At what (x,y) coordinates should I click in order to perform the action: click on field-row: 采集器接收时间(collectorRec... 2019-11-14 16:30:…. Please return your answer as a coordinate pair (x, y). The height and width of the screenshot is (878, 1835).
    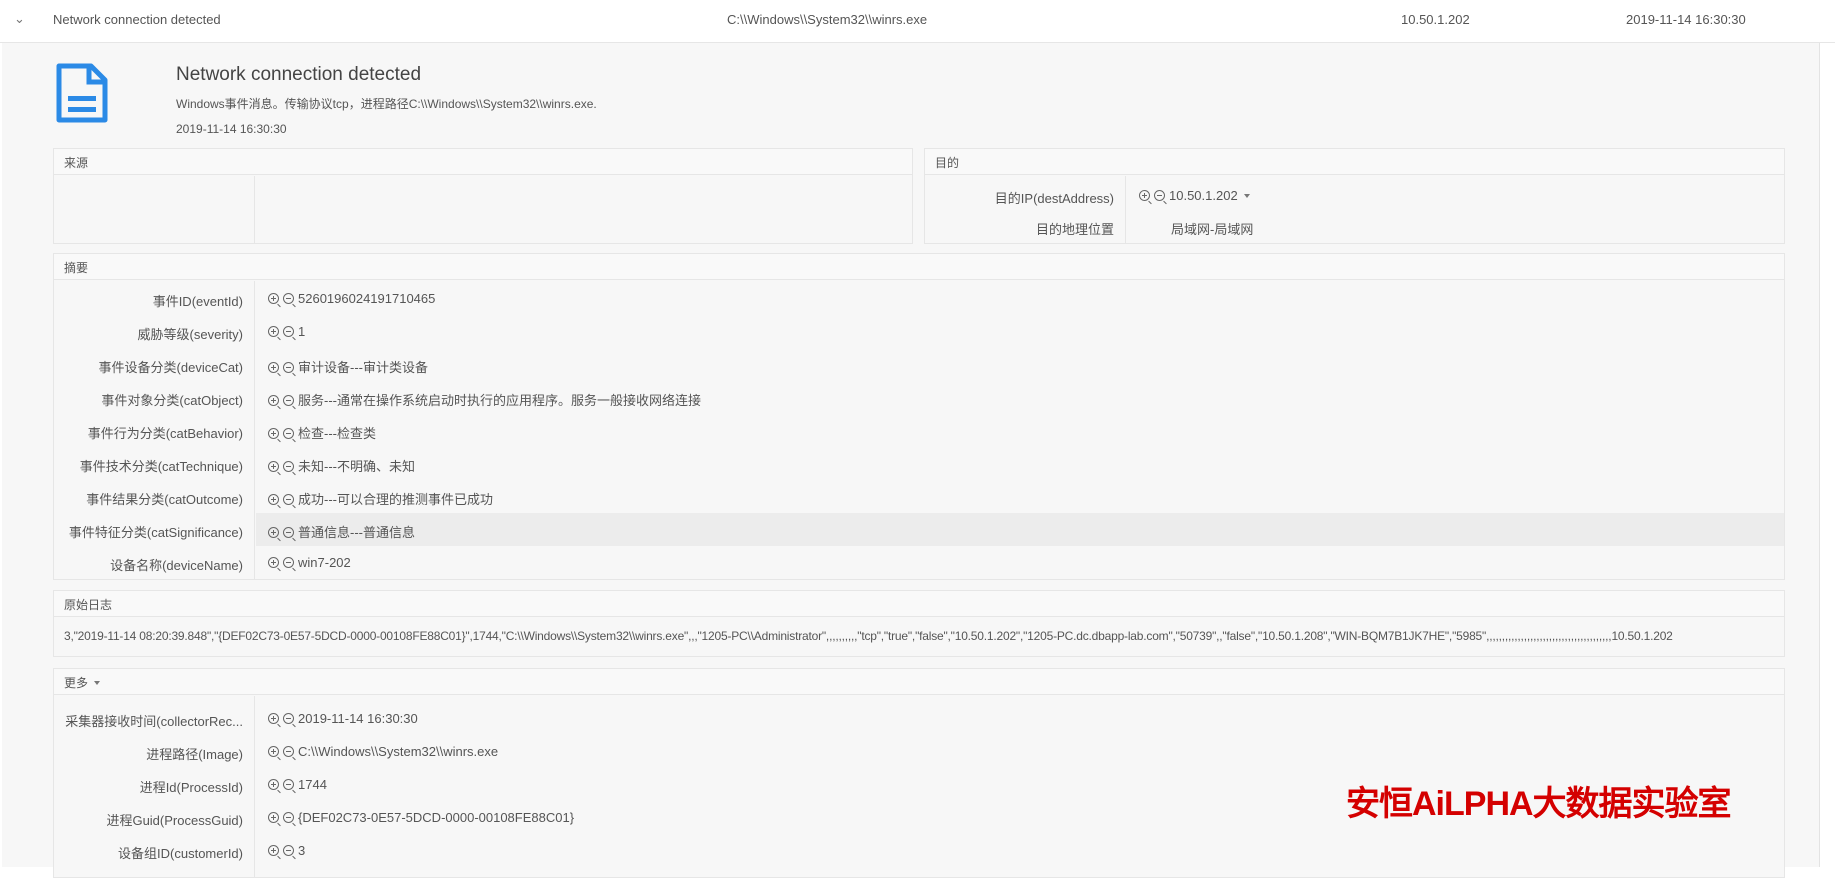
    Looking at the image, I should click on (919, 718).